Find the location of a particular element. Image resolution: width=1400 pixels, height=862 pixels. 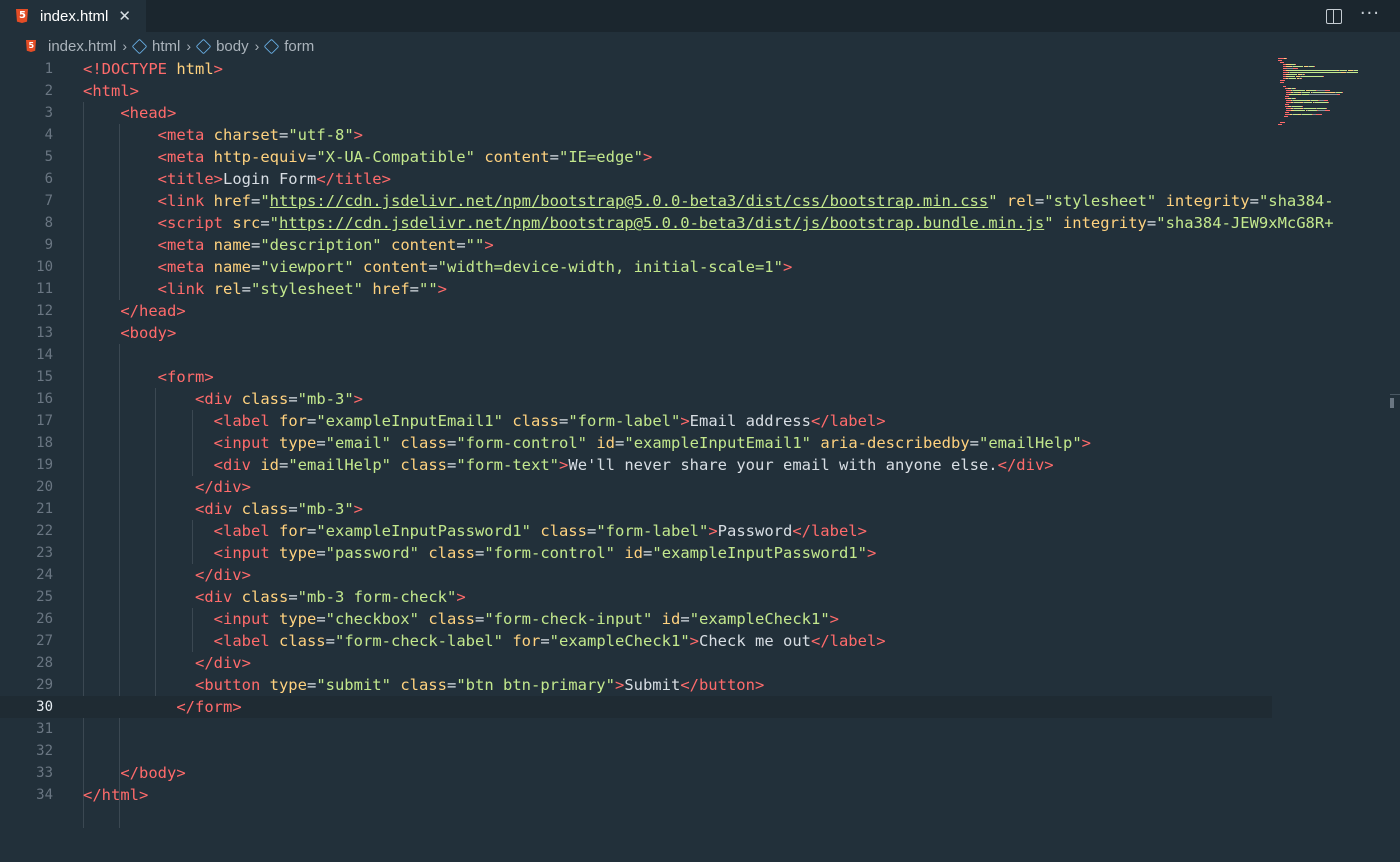

split-editor-icon is located at coordinates (1333, 16).